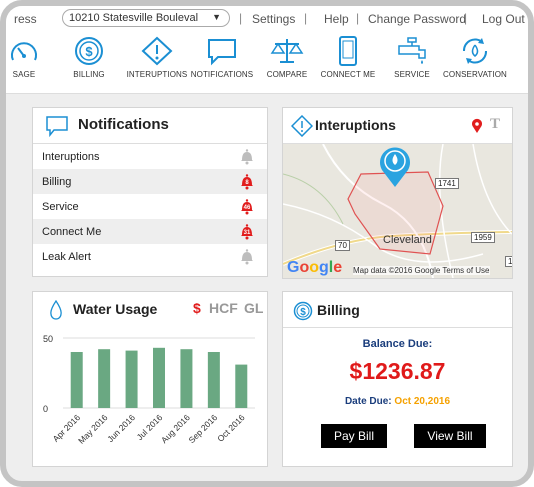 Image resolution: width=534 pixels, height=487 pixels. Describe the element at coordinates (395, 167) in the screenshot. I see `water-drop-pin-icon` at that location.